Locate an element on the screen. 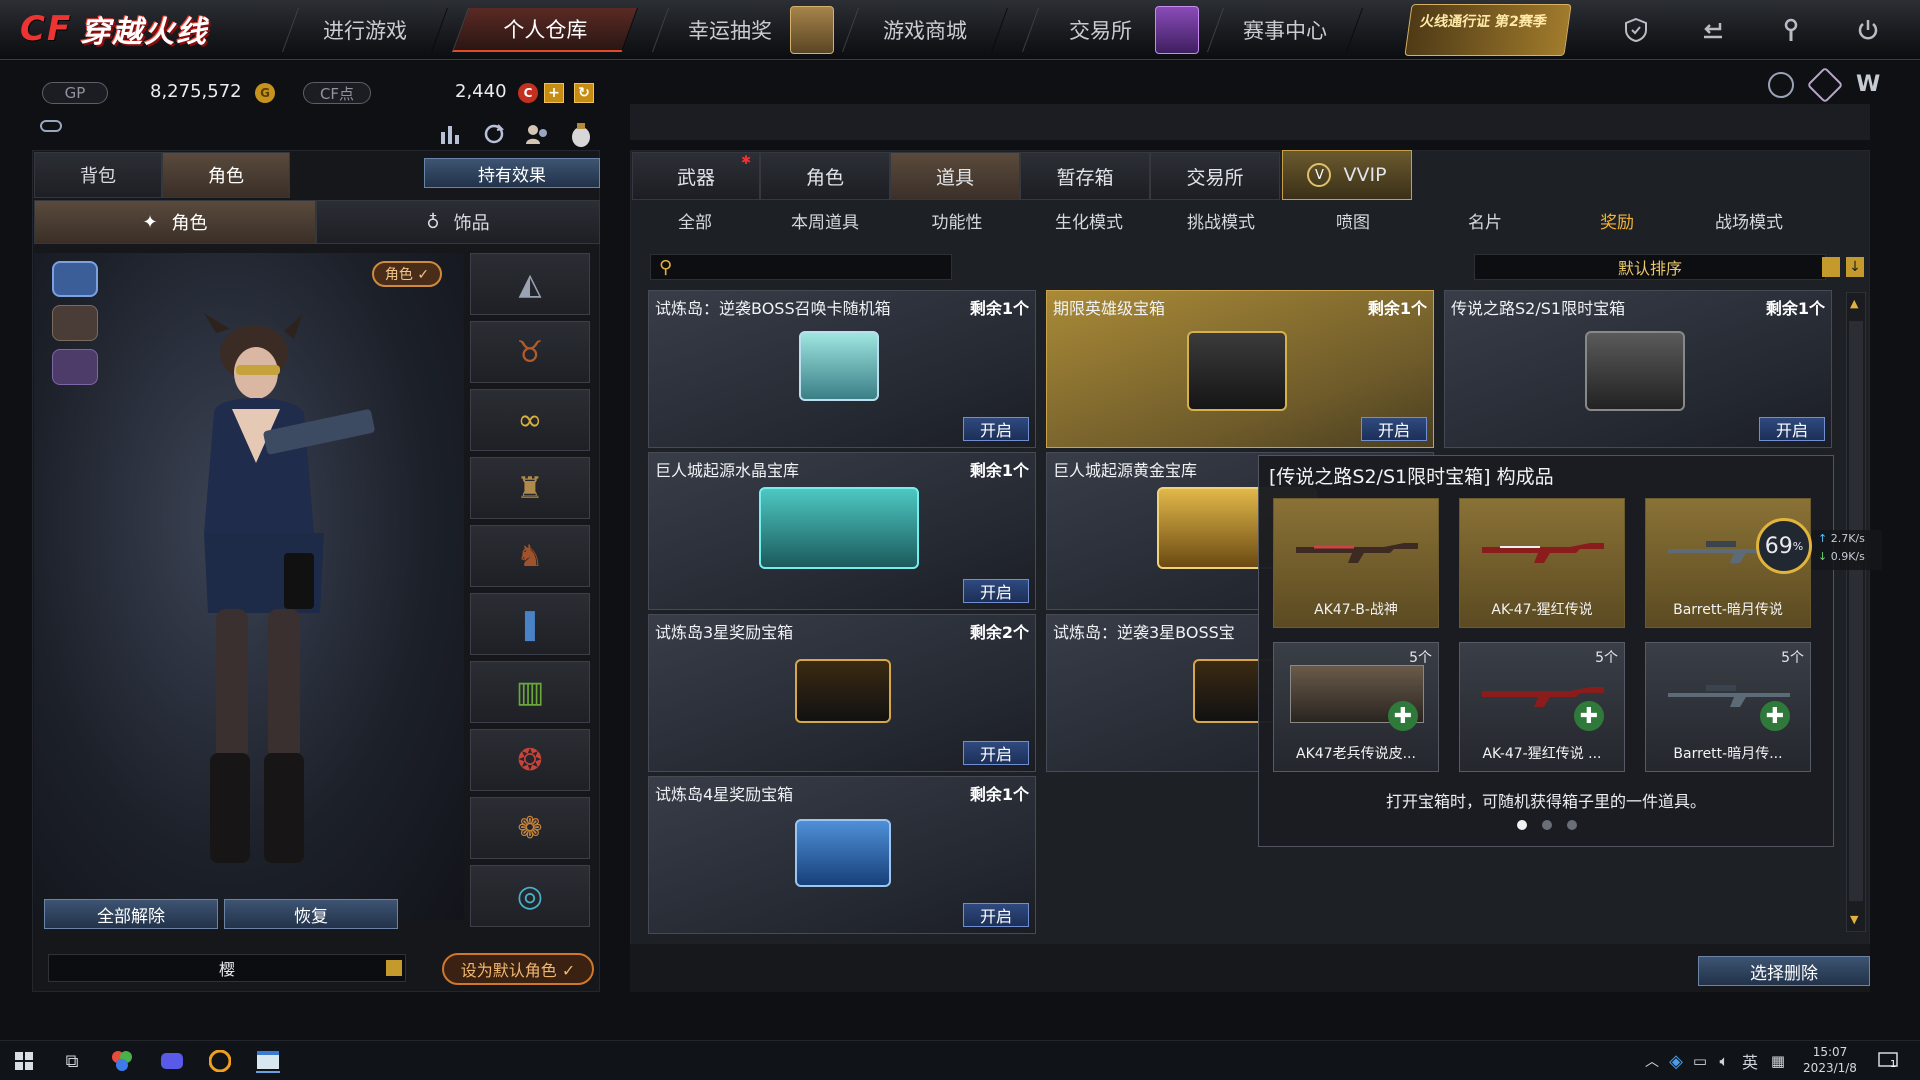 This screenshot has height=1080, width=1920. tools-icon is located at coordinates (1791, 30).